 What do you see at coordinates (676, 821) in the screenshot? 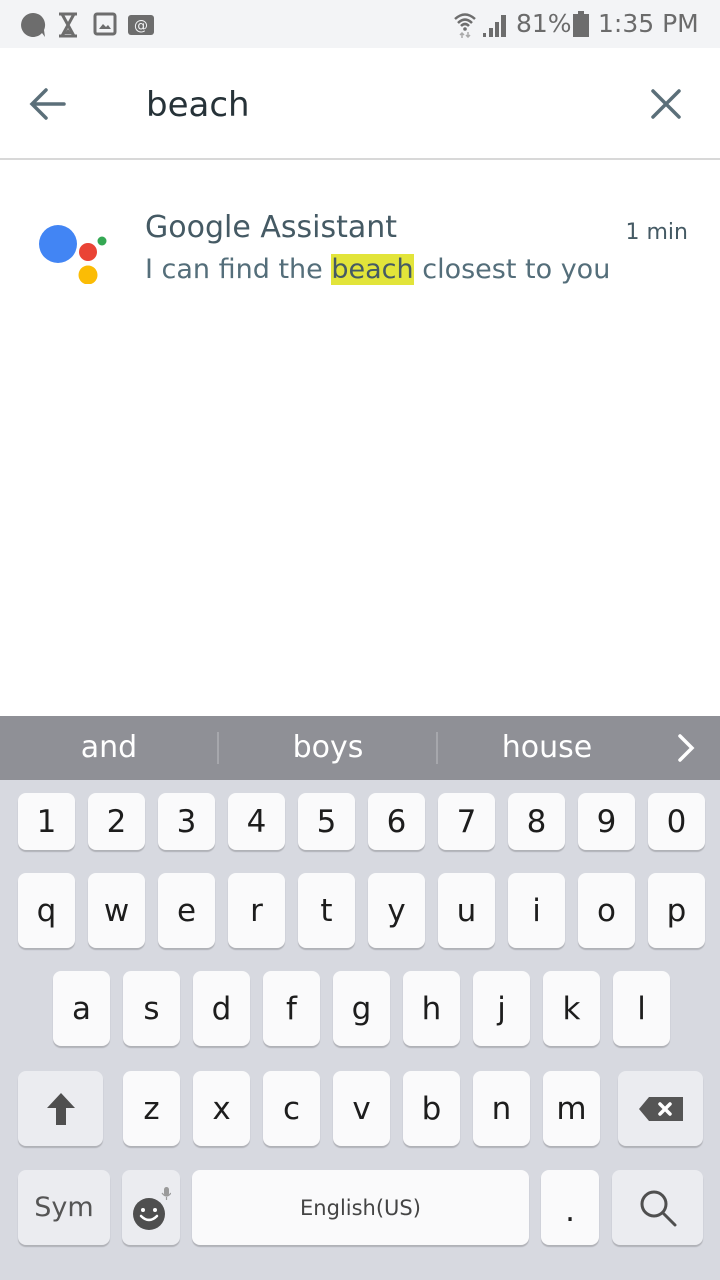
I see `number-key-0: 0` at bounding box center [676, 821].